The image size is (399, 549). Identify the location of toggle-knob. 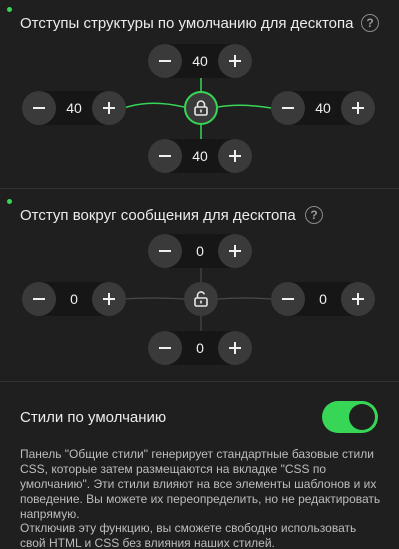
(362, 417).